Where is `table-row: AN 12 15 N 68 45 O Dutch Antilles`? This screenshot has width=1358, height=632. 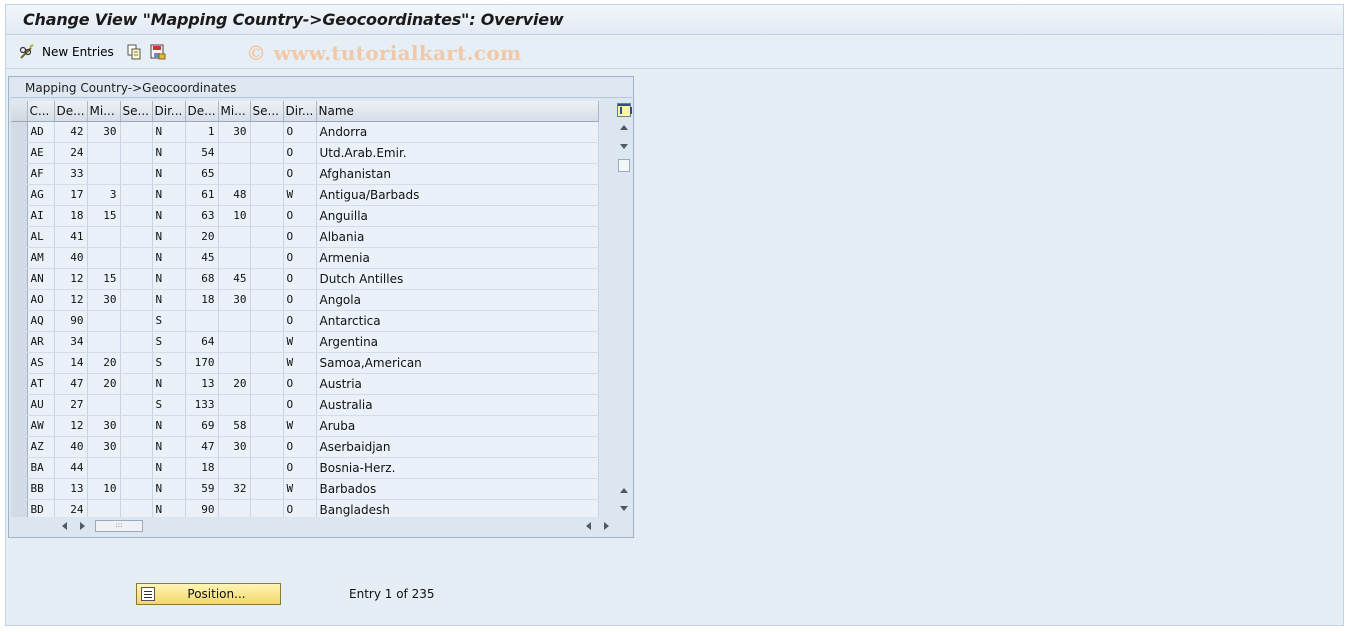 table-row: AN 12 15 N 68 45 O Dutch Antilles is located at coordinates (305, 279).